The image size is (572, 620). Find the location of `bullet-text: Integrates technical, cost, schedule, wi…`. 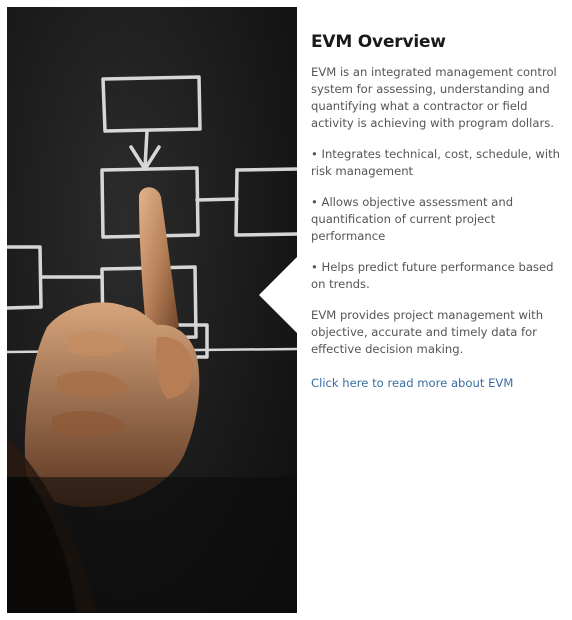

bullet-text: Integrates technical, cost, schedule, wi… is located at coordinates (436, 162).